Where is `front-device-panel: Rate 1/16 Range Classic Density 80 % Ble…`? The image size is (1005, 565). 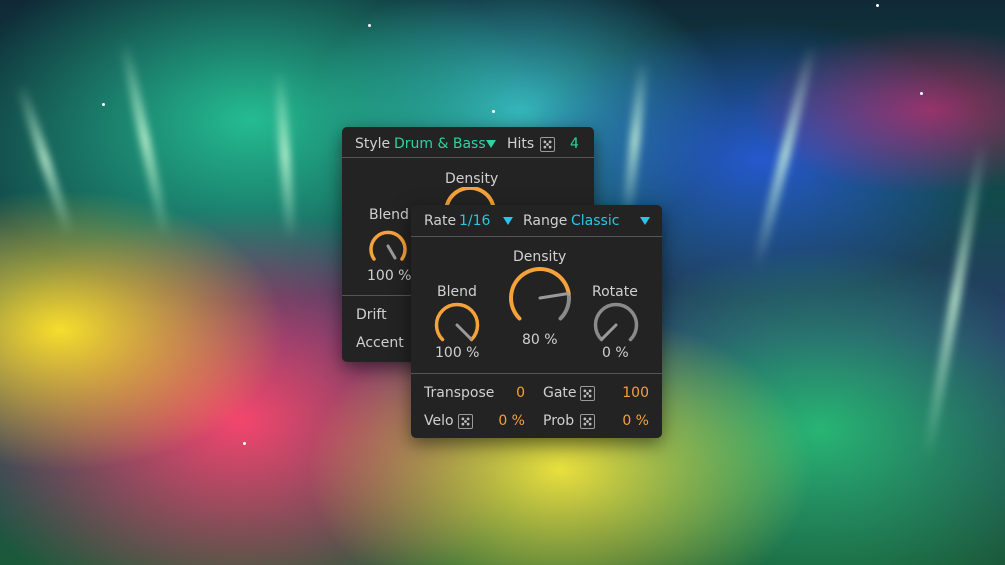 front-device-panel: Rate 1/16 Range Classic Density 80 % Ble… is located at coordinates (536, 321).